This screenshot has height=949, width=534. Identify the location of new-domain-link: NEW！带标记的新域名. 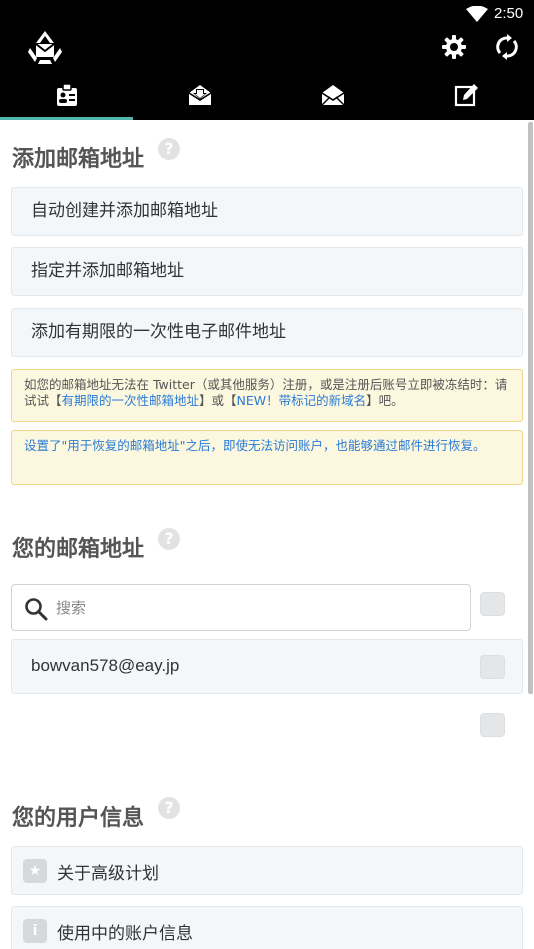
(302, 400).